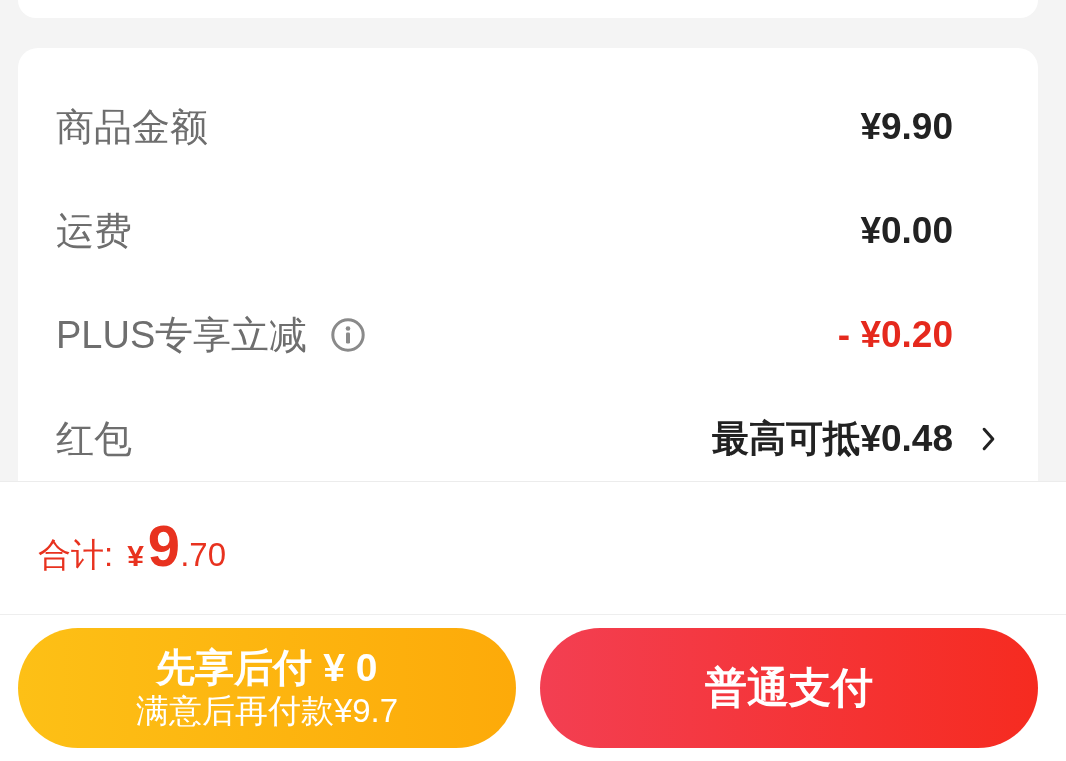 This screenshot has height=761, width=1066. I want to click on pay-button: 普通支付, so click(789, 688).